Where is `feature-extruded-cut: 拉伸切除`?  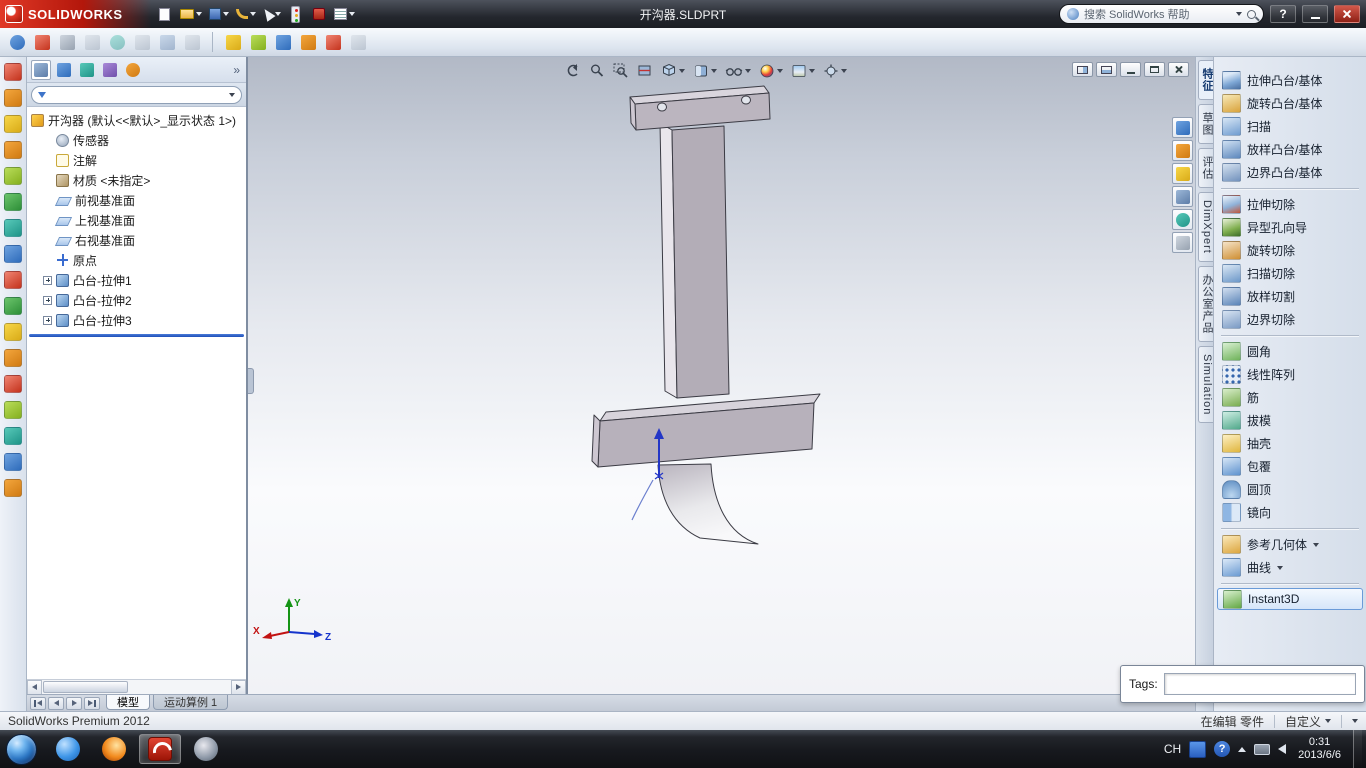 feature-extruded-cut: 拉伸切除 is located at coordinates (1290, 204).